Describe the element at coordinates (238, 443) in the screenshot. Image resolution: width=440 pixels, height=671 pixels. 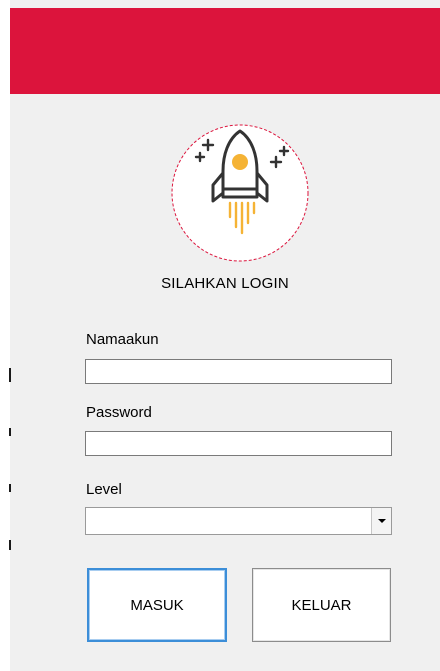
I see `password-input` at that location.